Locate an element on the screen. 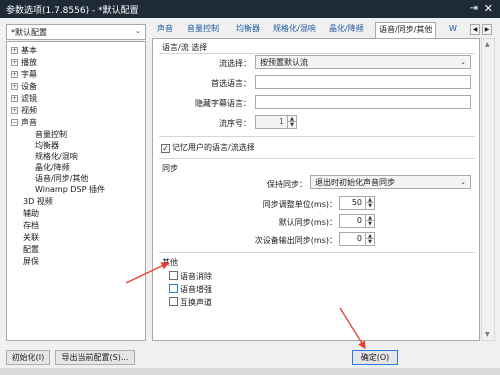 This screenshot has height=375, width=500. stream-select: 按预置默认流 ⌄ is located at coordinates (363, 62).